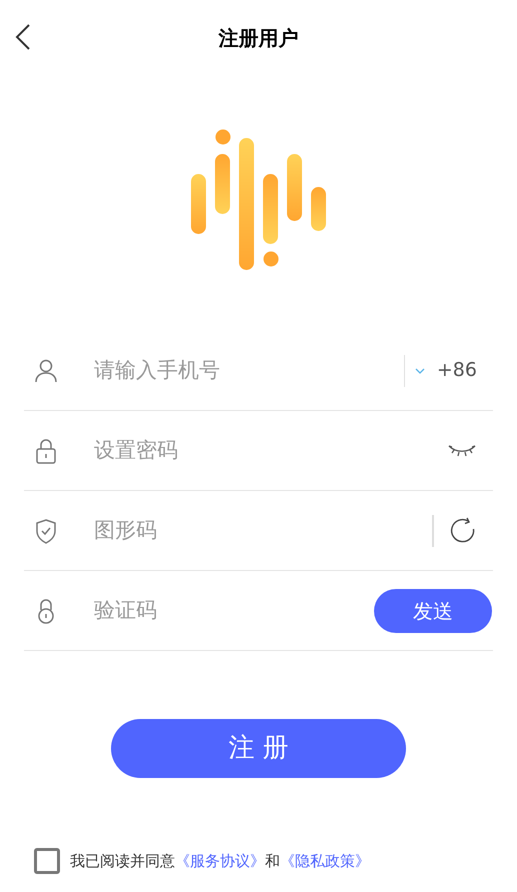  I want to click on country-code: +86, so click(464, 370).